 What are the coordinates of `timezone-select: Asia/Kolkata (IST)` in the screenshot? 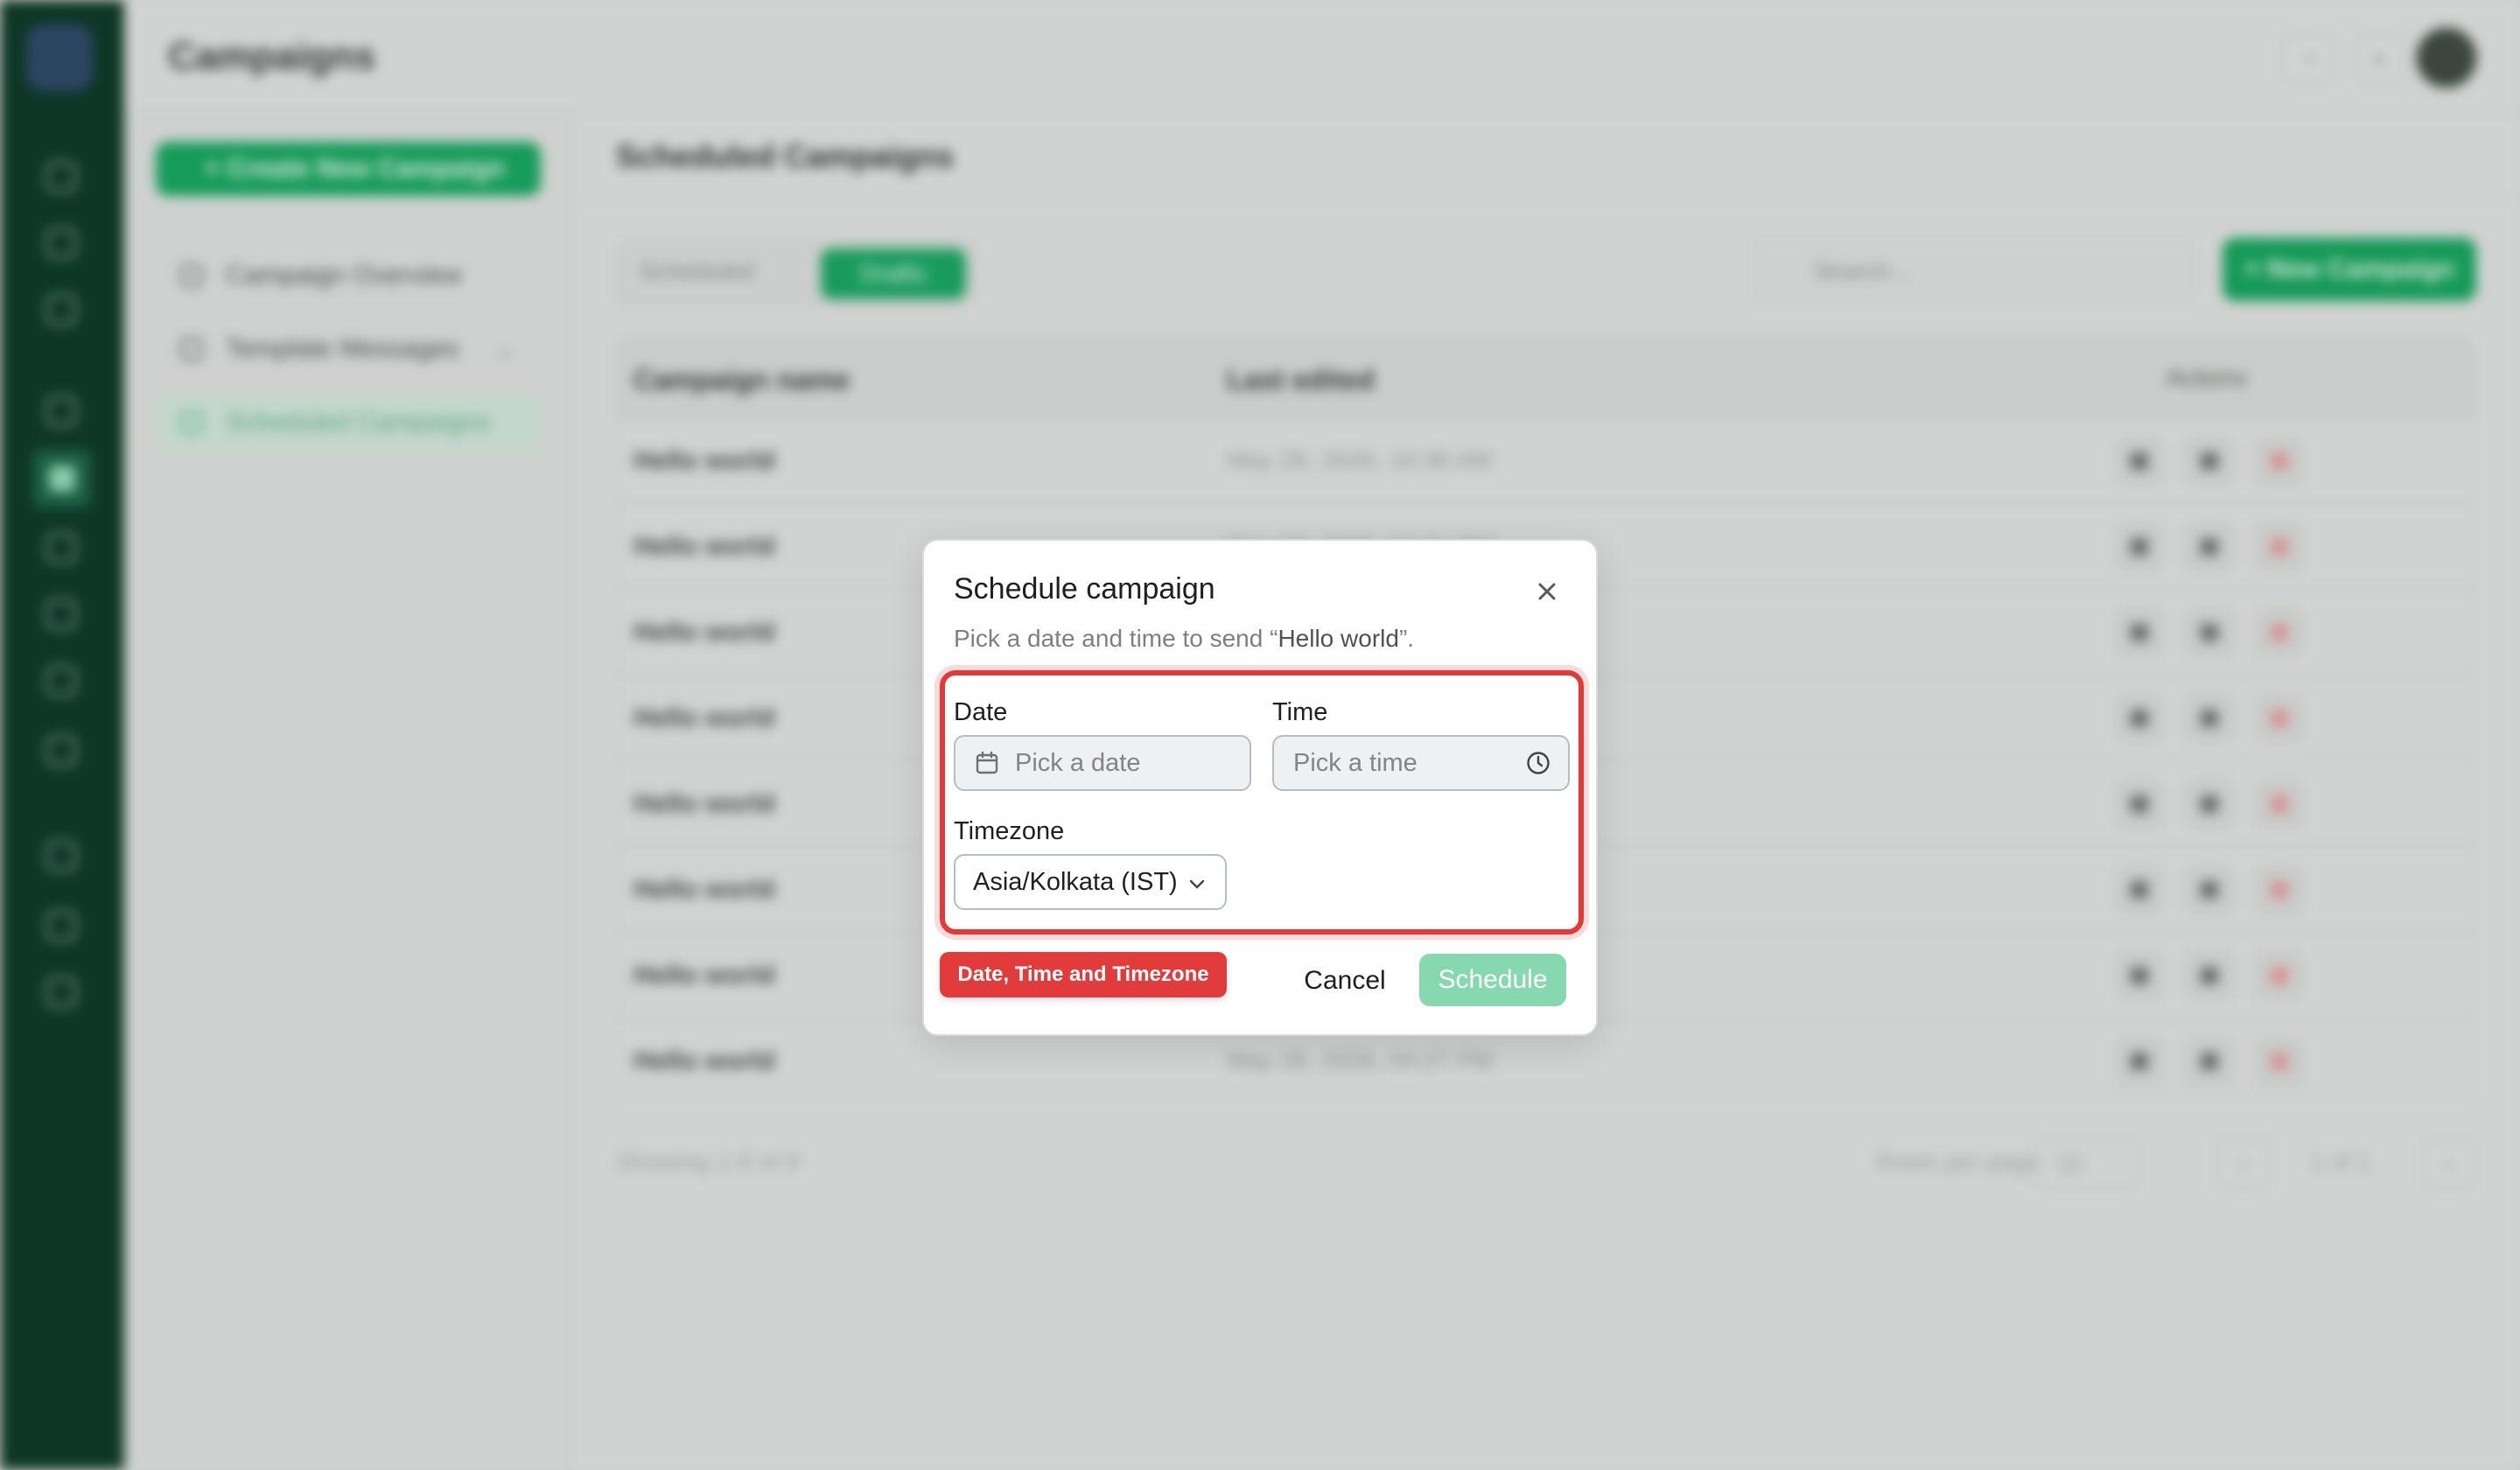 It's located at (1090, 882).